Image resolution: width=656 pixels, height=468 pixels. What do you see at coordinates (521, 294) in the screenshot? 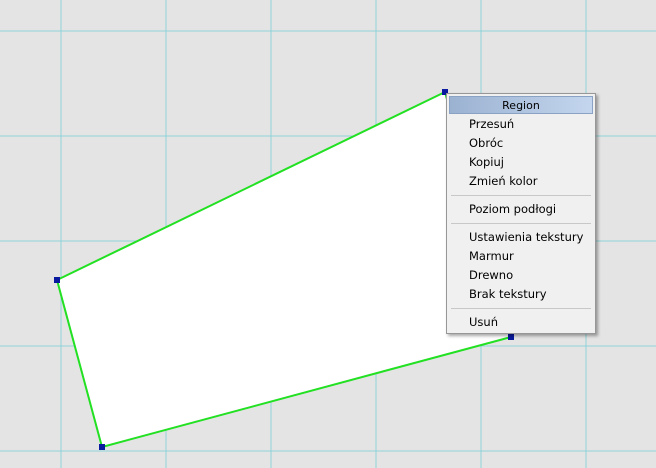
I see `menu-item-no-texture: Brak tekstury` at bounding box center [521, 294].